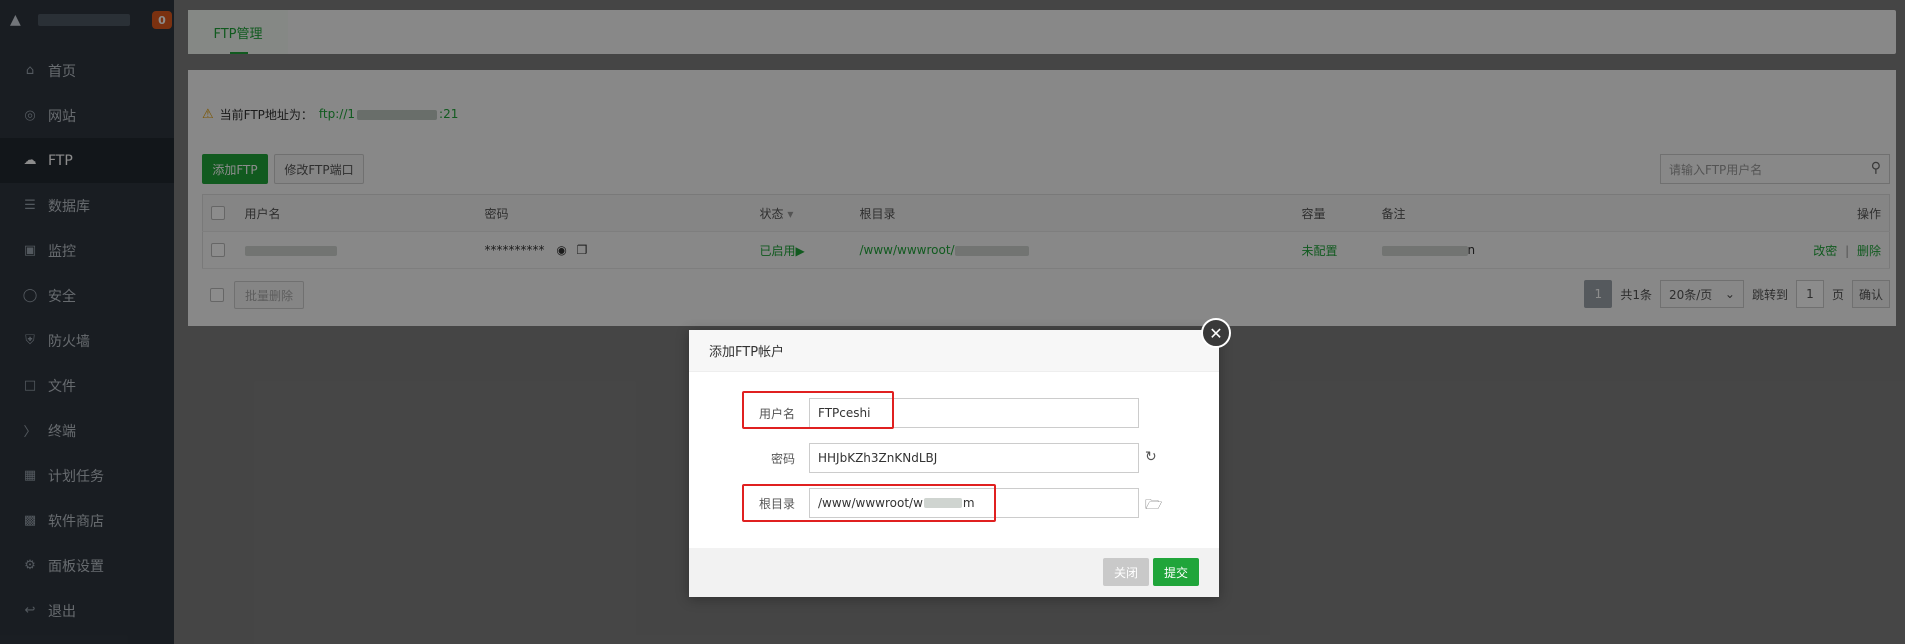 The image size is (1905, 644). Describe the element at coordinates (1126, 572) in the screenshot. I see `close-button: 关闭` at that location.